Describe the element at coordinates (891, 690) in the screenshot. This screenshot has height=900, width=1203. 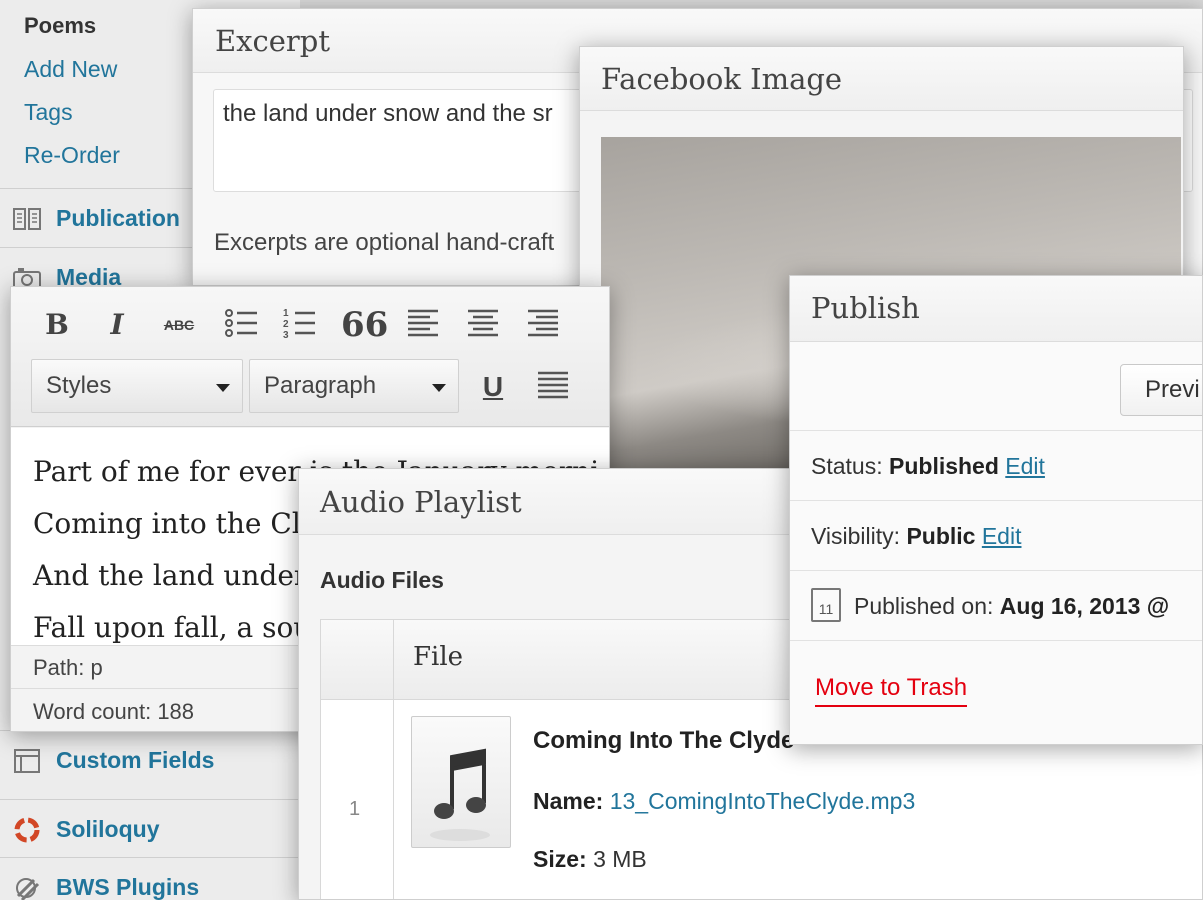
I see `move-to-trash-link: Move to Trash` at that location.